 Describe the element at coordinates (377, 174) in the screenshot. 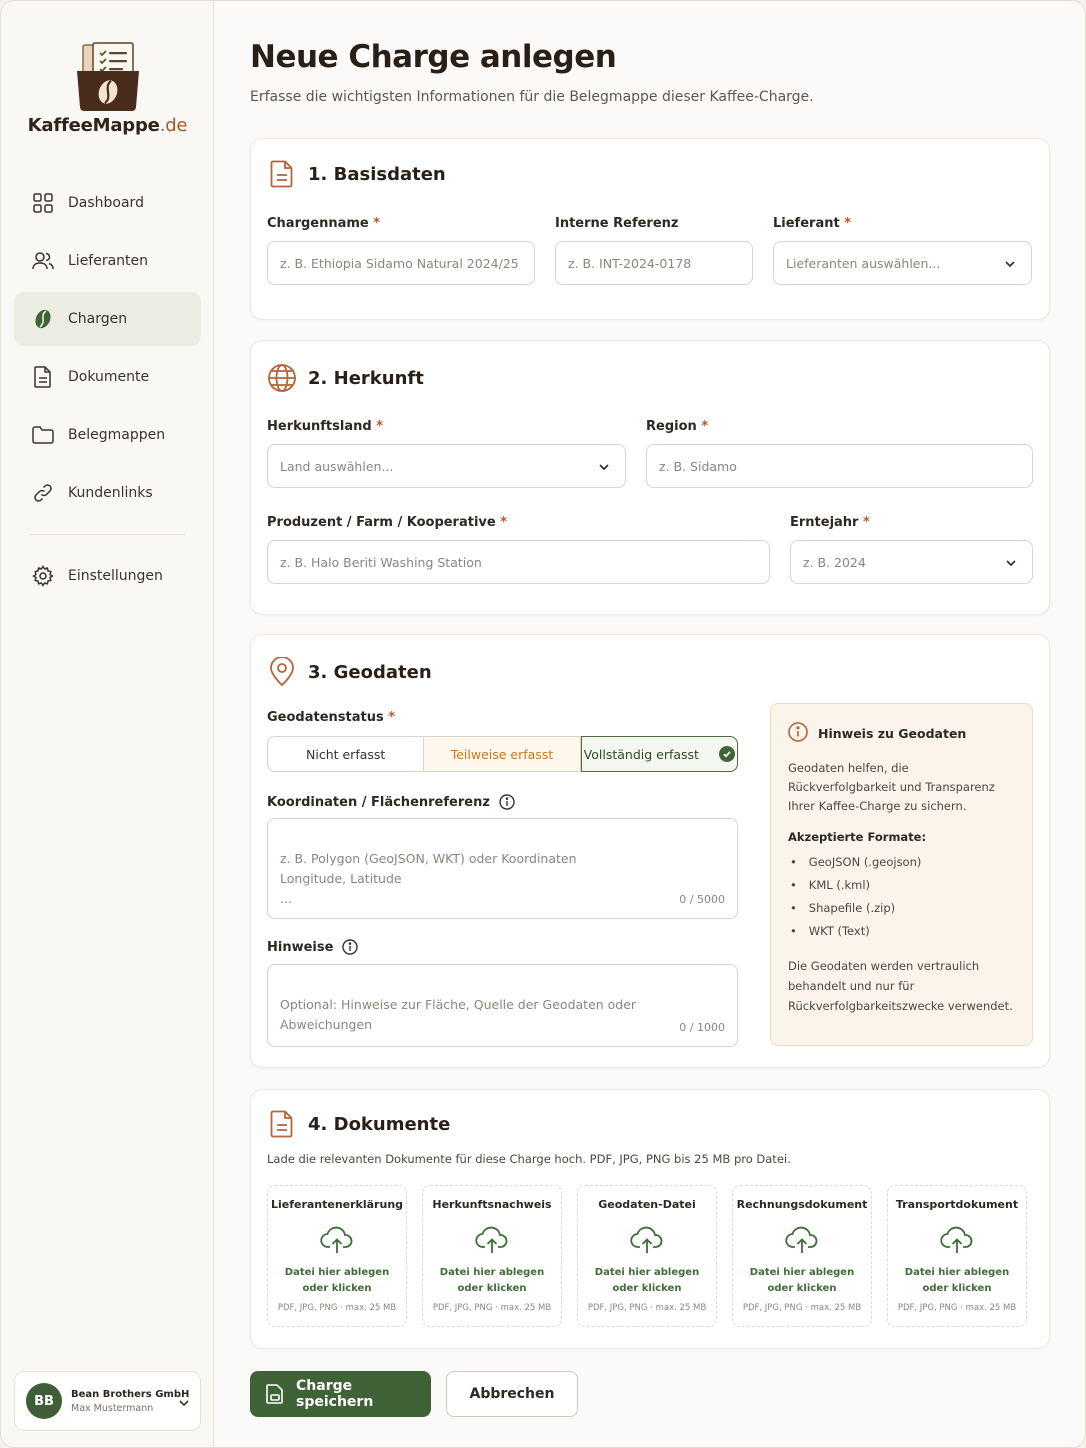

I see `section-title: 1. Basisdaten` at that location.